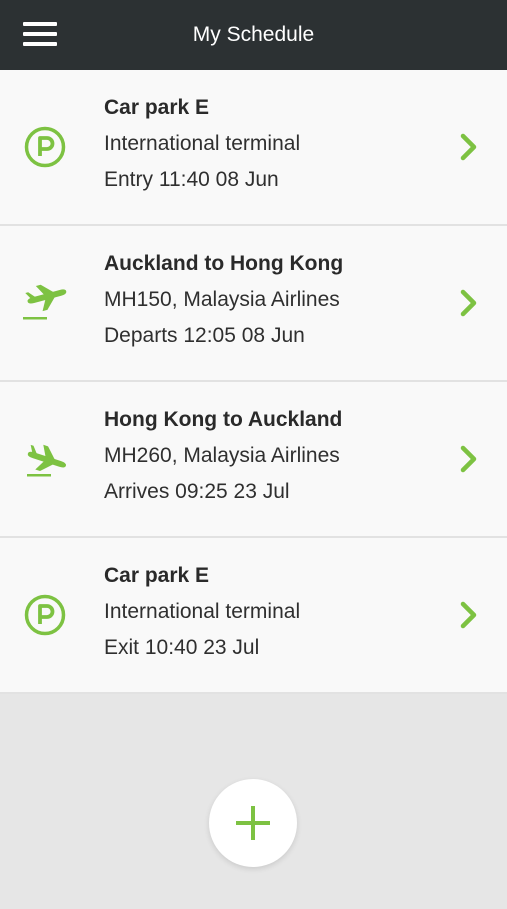 The height and width of the screenshot is (909, 507). I want to click on plus-icon, so click(253, 823).